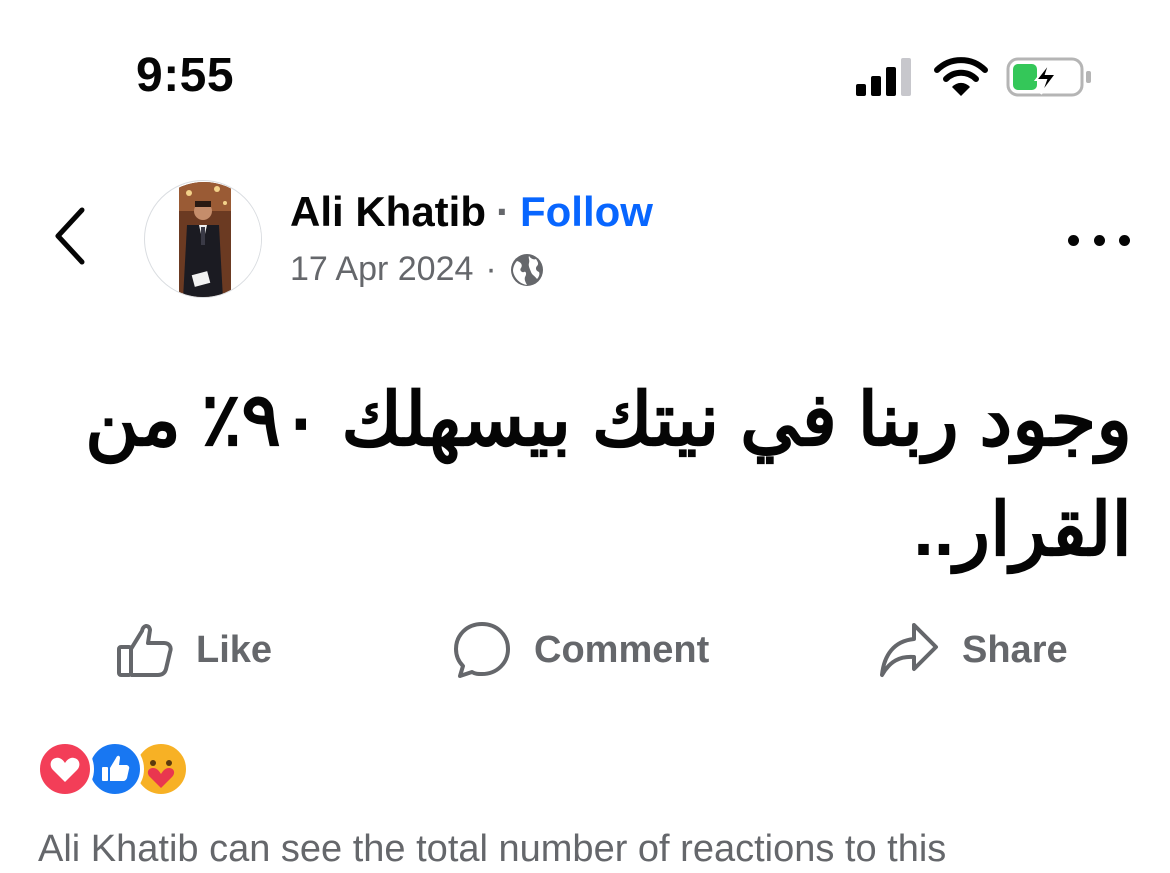 The width and height of the screenshot is (1170, 873). I want to click on reactions-summary, so click(113, 769).